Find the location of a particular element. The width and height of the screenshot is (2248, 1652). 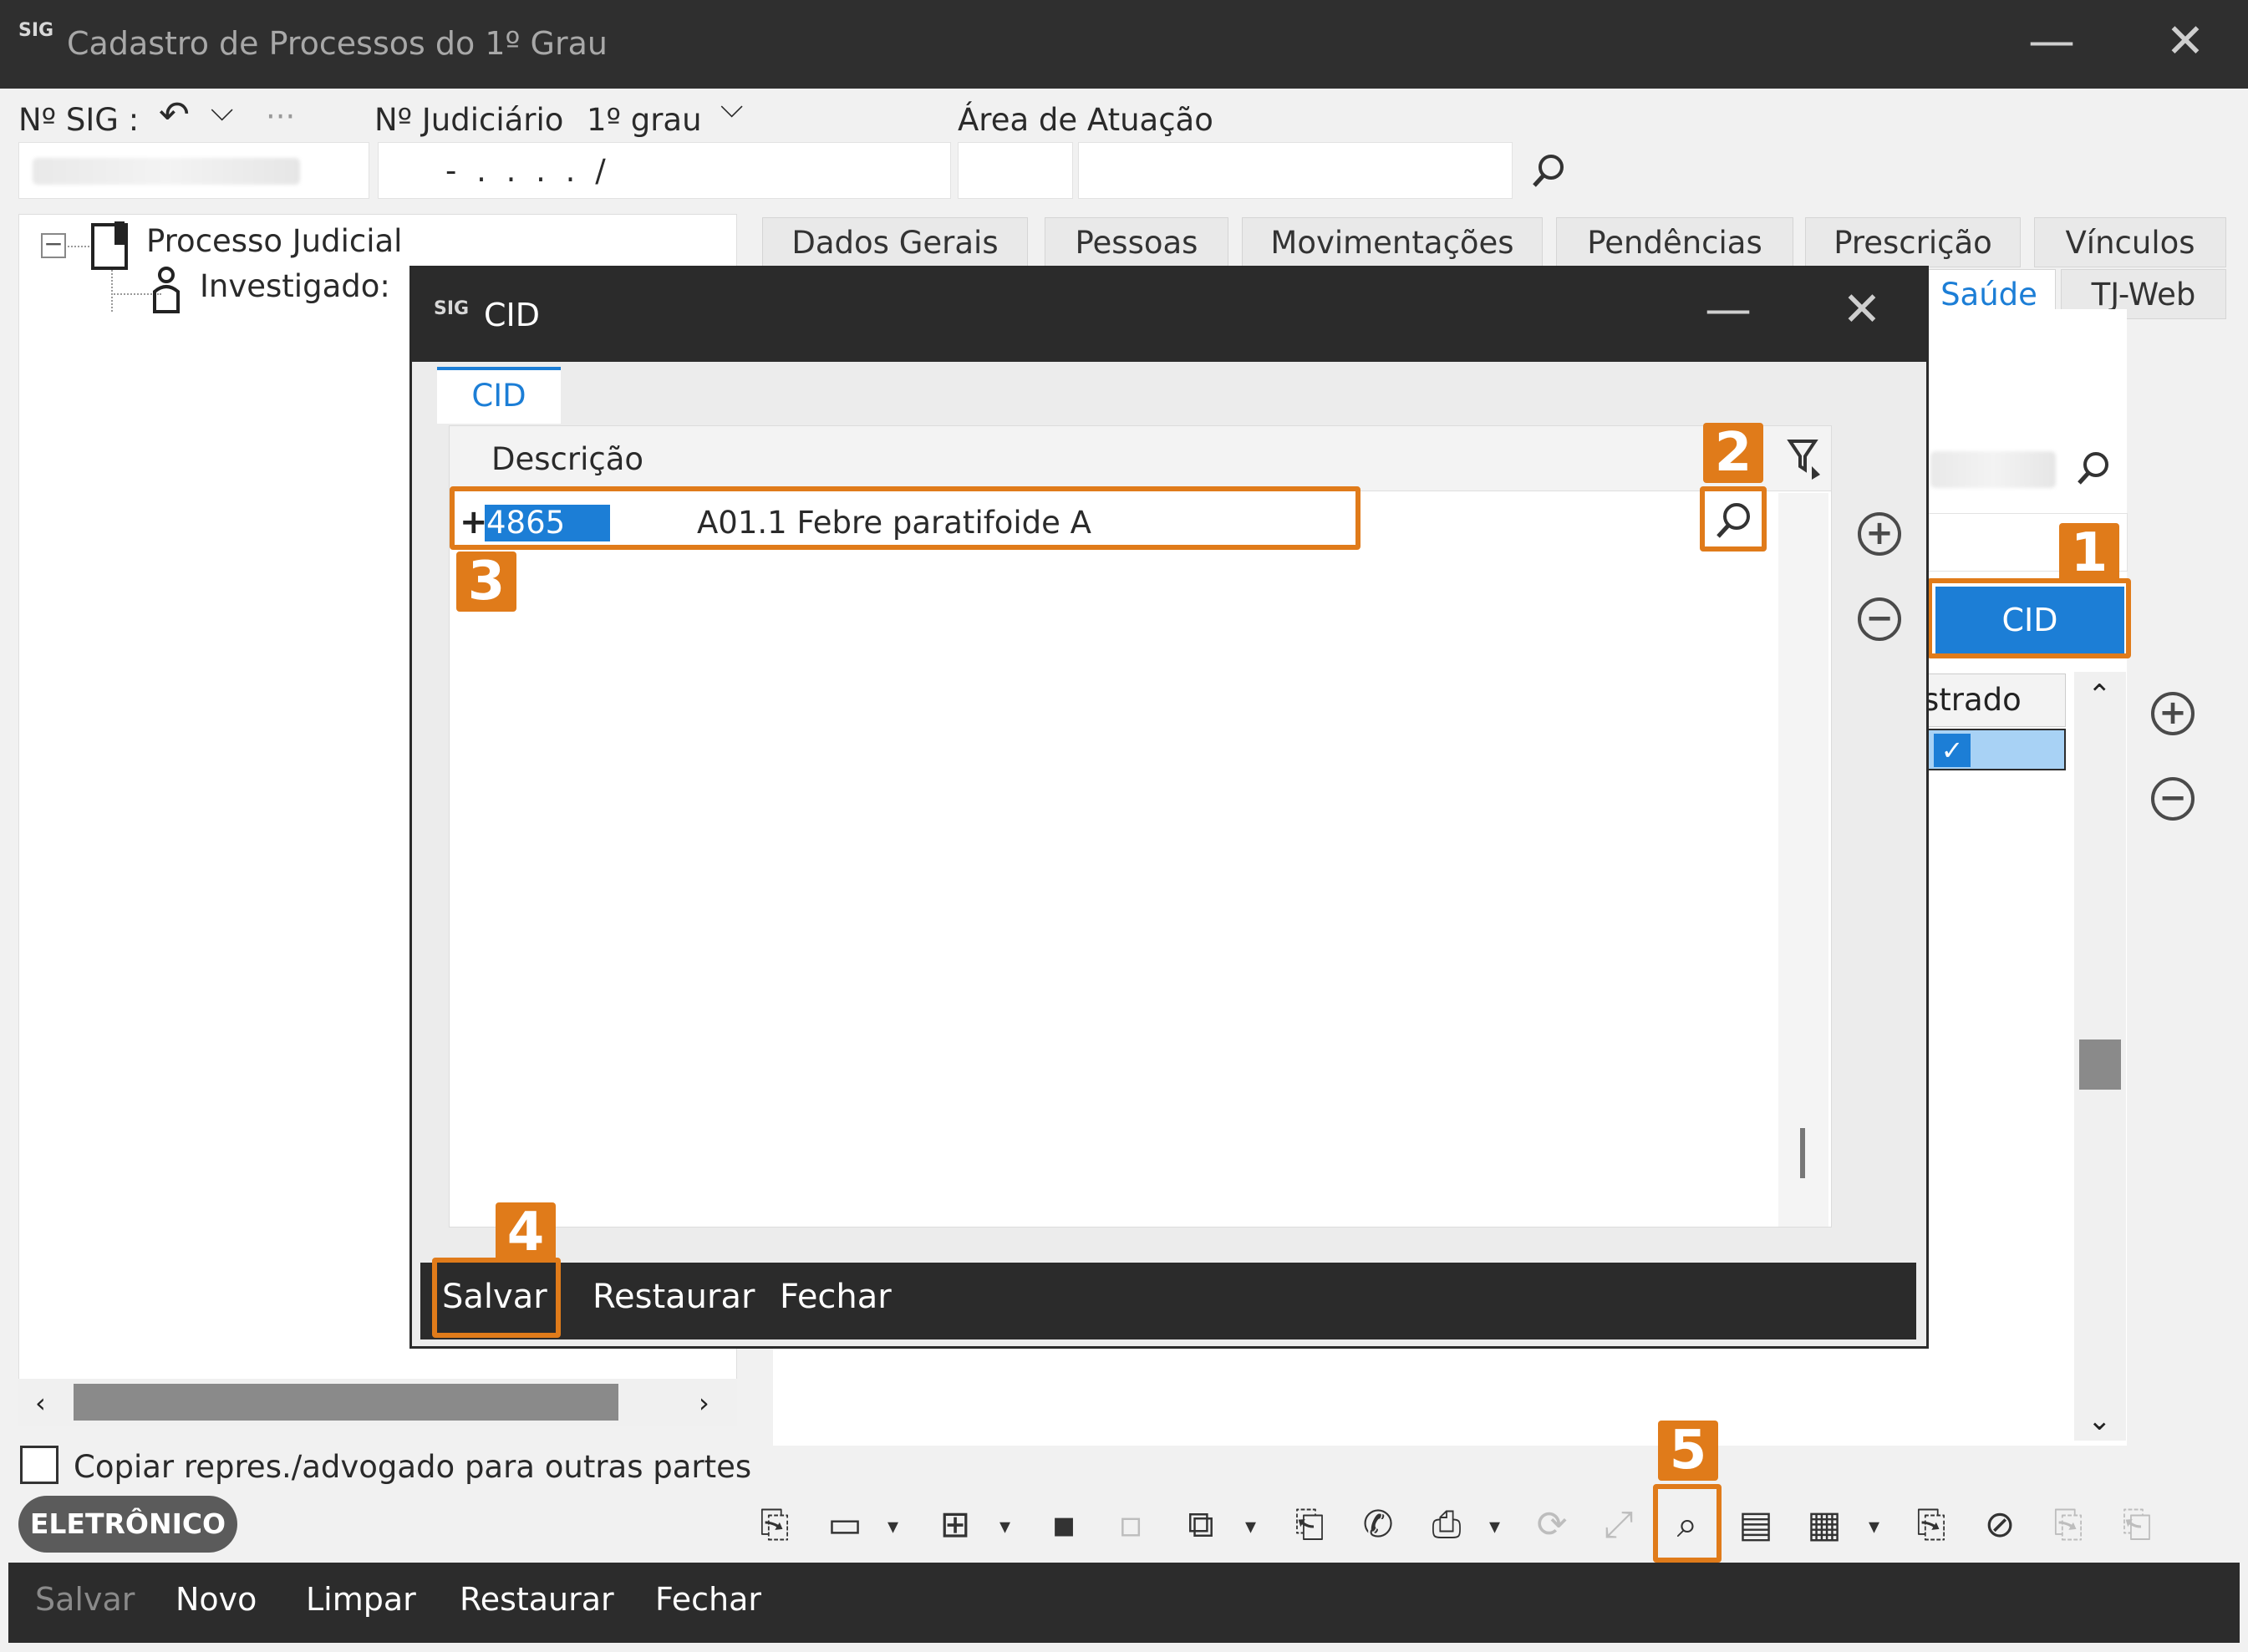

scroll-up-icon: ⌃ is located at coordinates (2100, 696).